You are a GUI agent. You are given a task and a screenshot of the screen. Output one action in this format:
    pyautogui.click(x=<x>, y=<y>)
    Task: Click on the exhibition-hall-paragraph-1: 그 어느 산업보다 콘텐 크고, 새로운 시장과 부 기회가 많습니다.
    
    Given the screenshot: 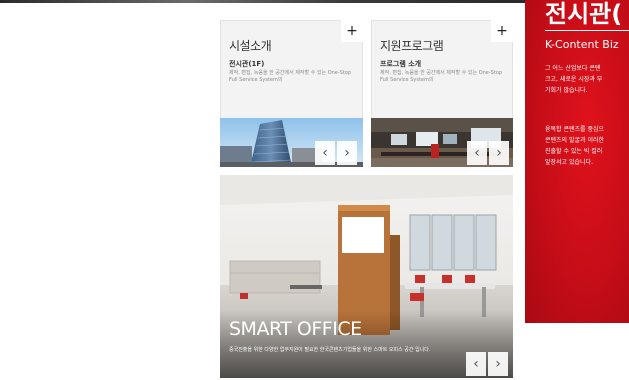 What is the action you would take?
    pyautogui.click(x=574, y=79)
    